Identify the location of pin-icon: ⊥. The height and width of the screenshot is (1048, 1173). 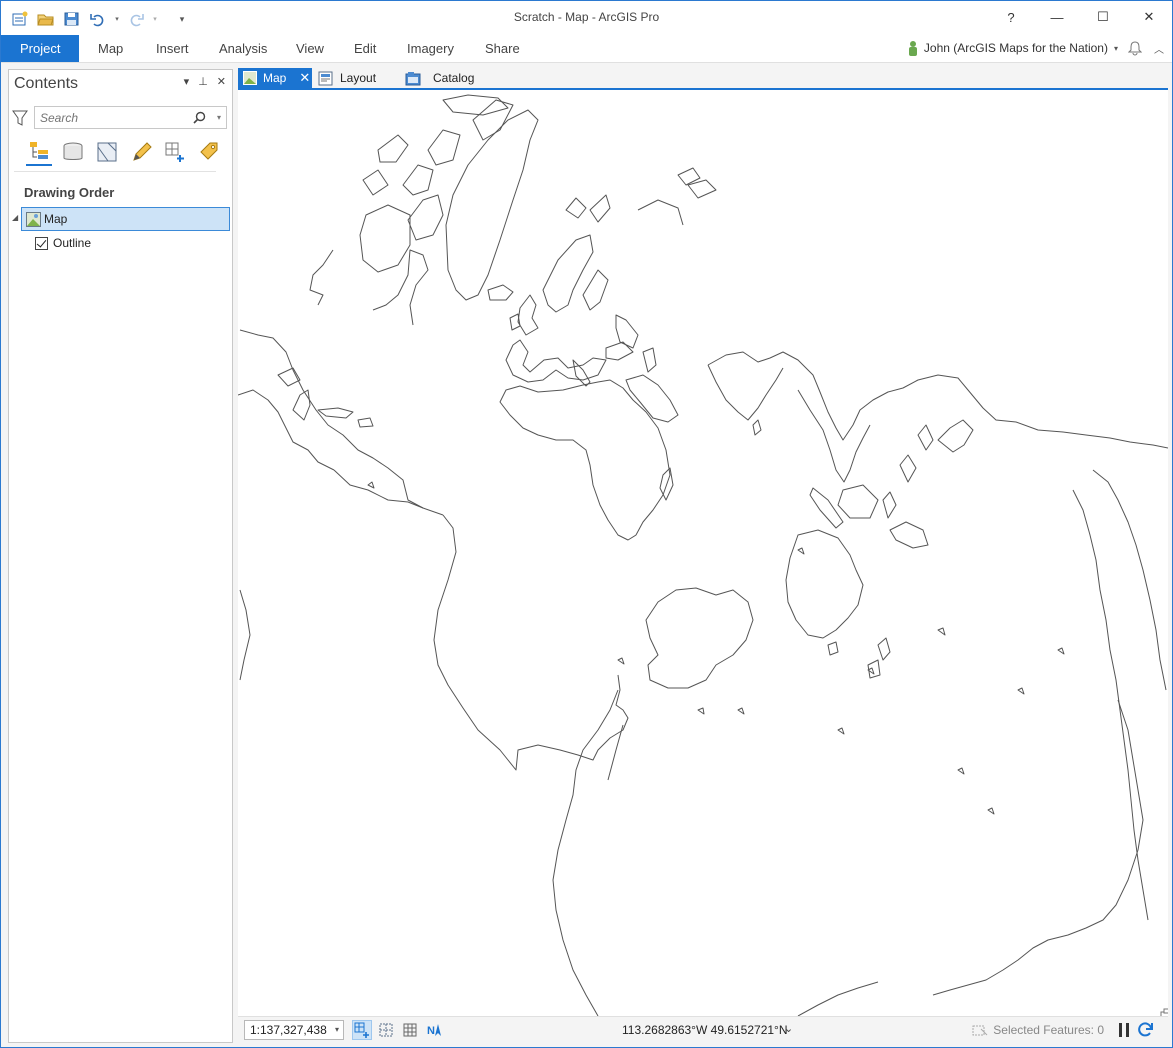
(203, 81).